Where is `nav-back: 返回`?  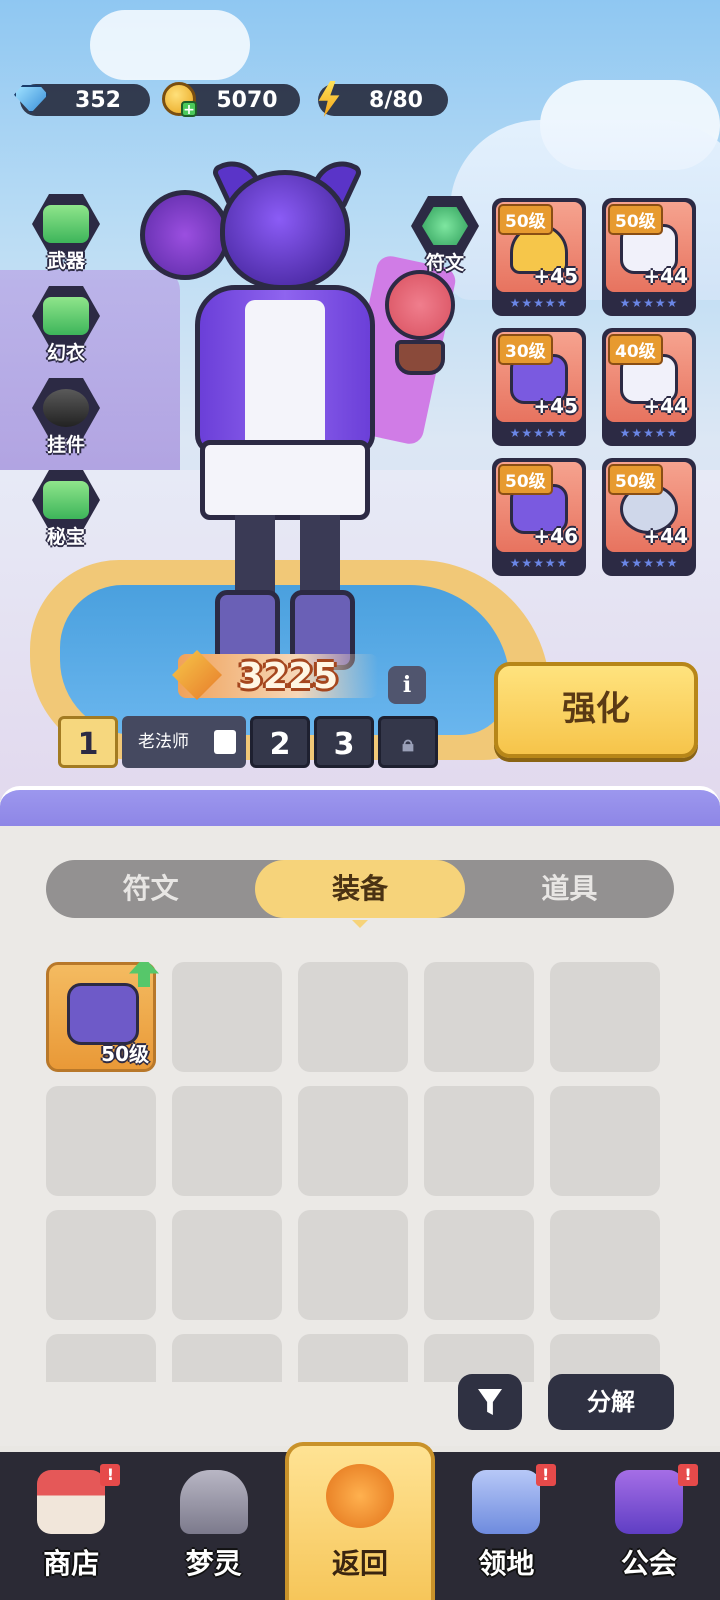 nav-back: 返回 is located at coordinates (360, 1521).